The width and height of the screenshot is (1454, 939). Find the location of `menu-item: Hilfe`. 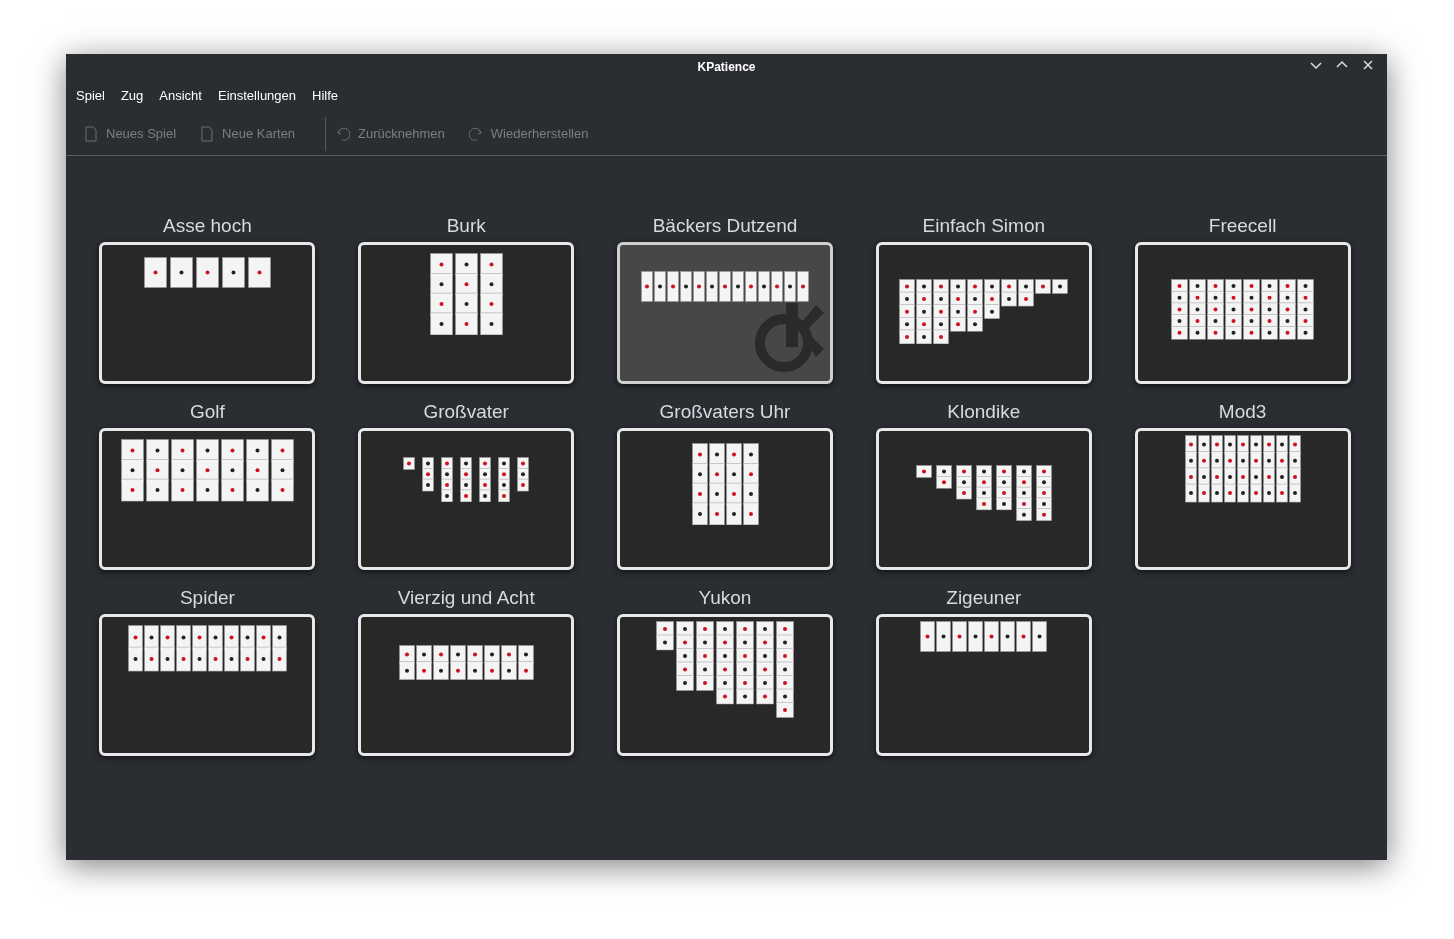

menu-item: Hilfe is located at coordinates (325, 96).